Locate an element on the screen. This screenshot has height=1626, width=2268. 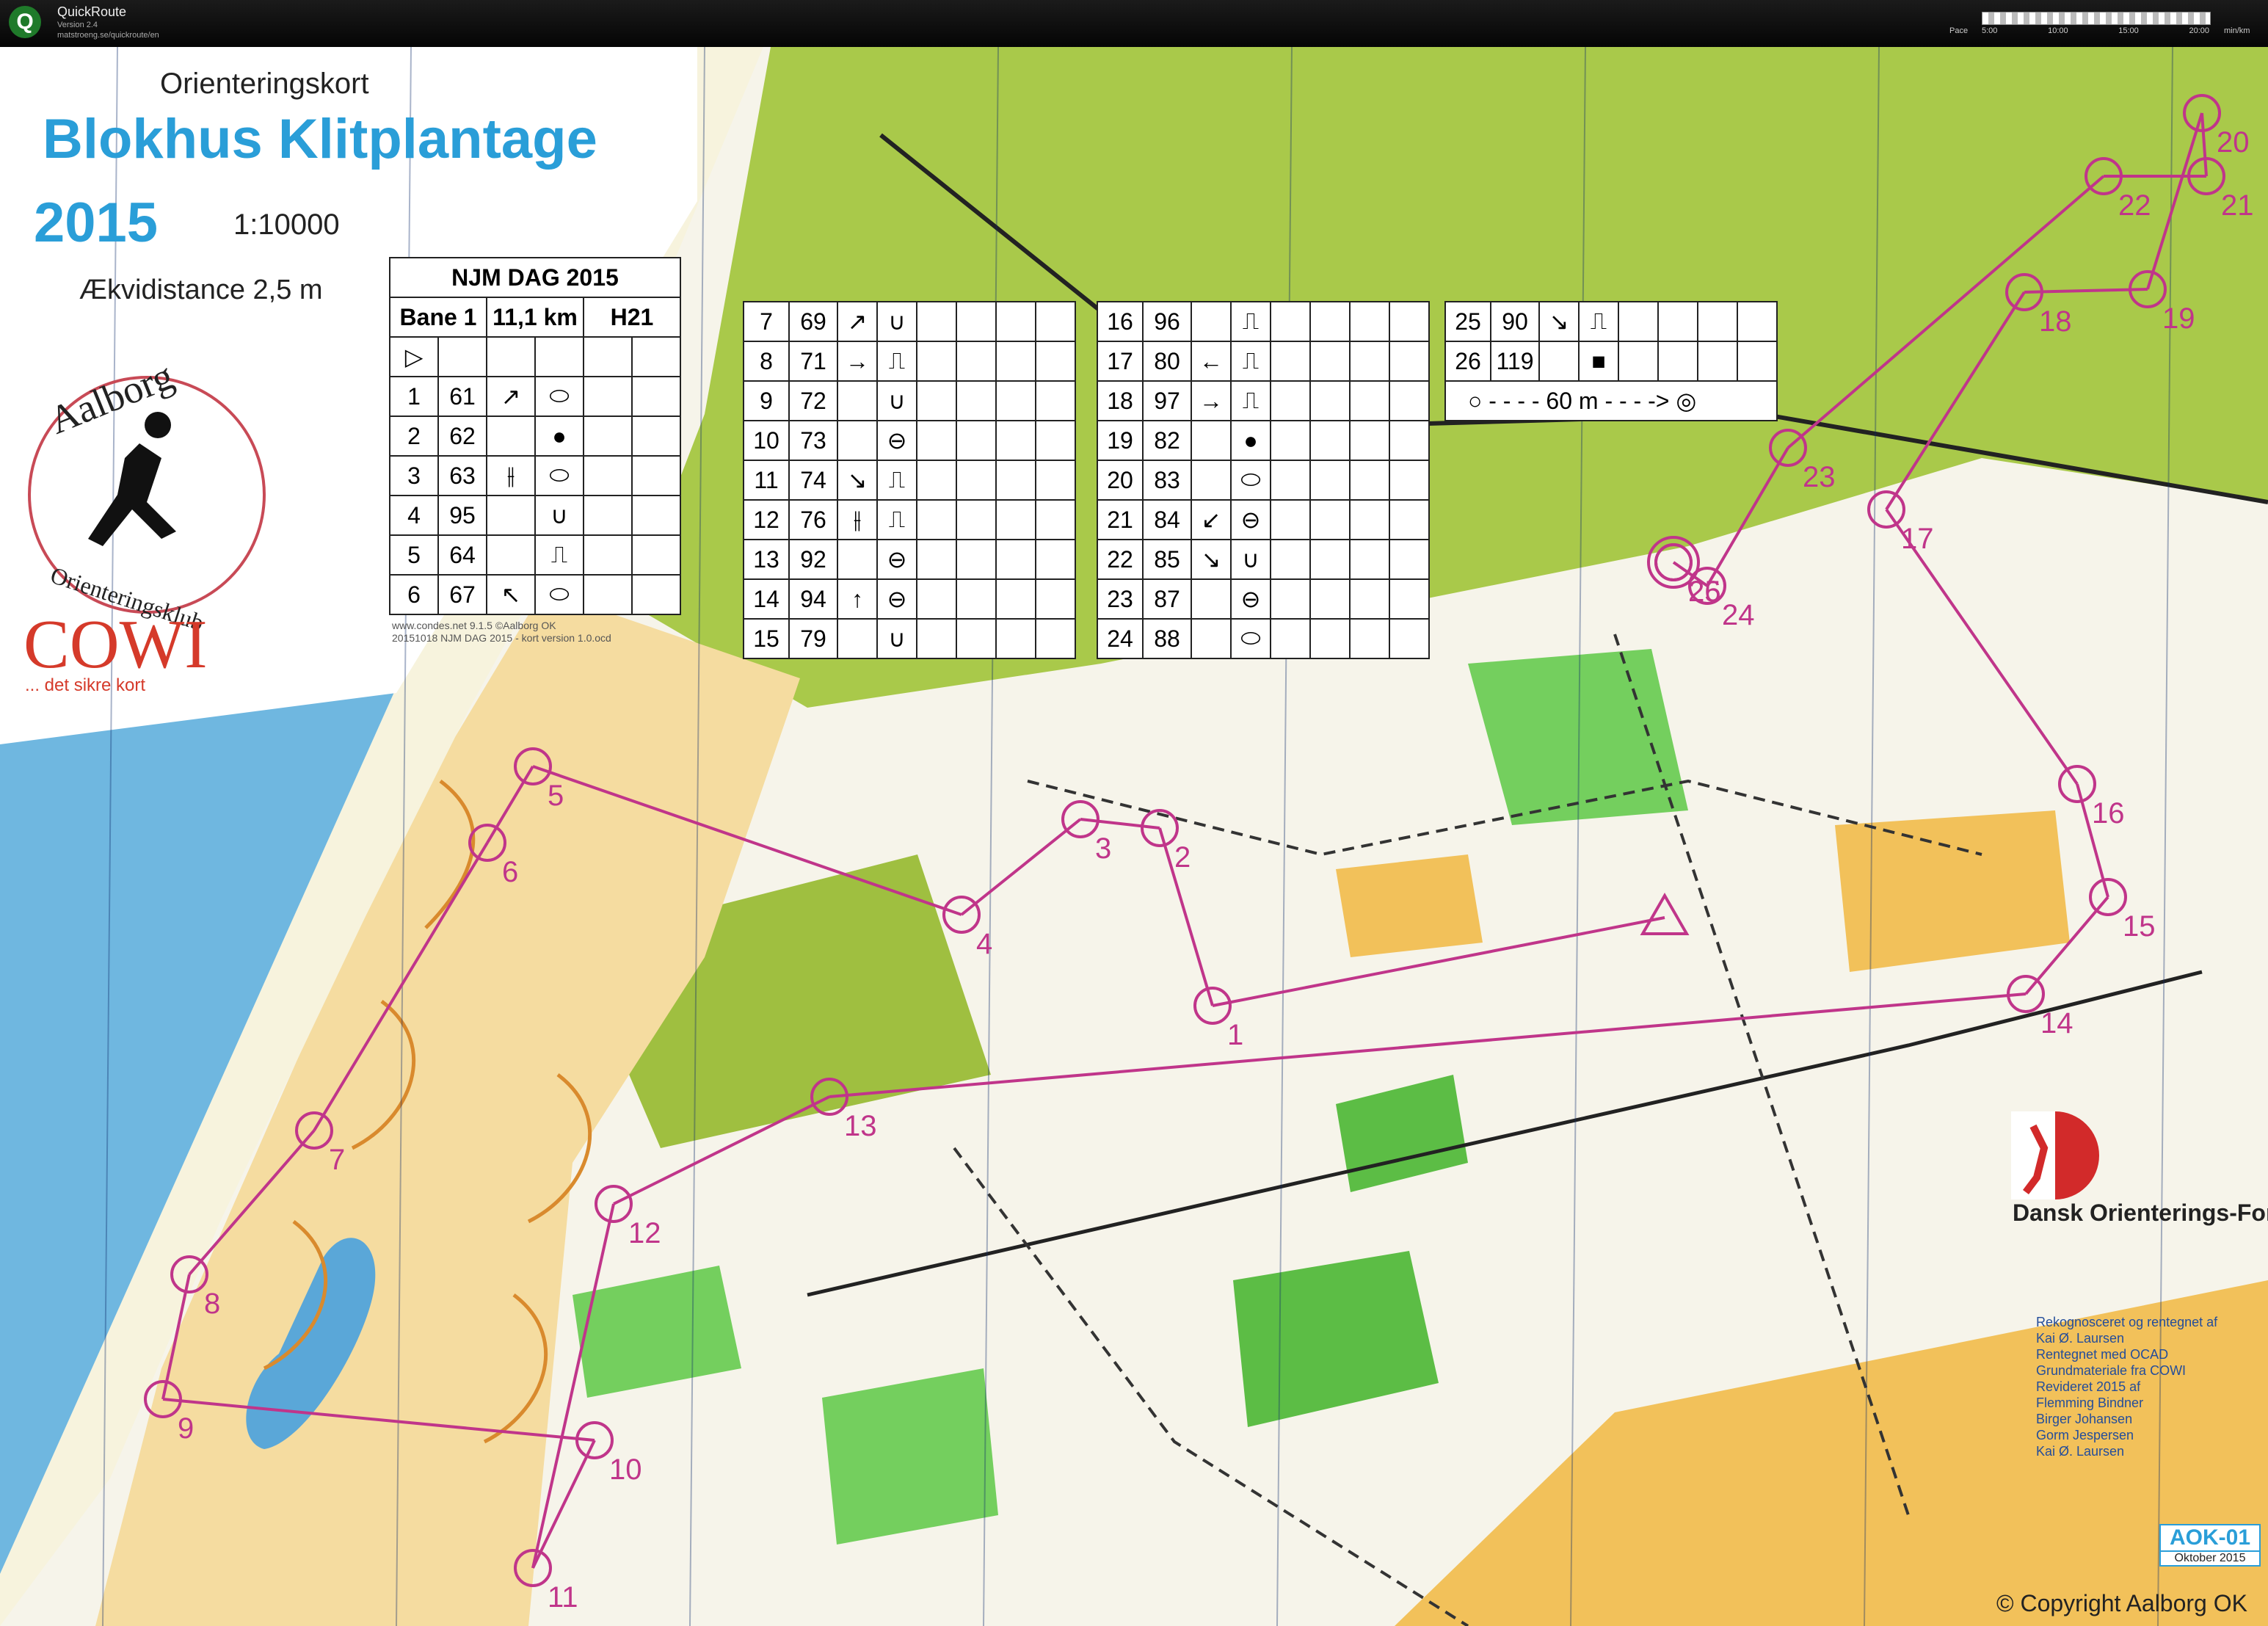
control-number: 15 is located at coordinates (766, 638).